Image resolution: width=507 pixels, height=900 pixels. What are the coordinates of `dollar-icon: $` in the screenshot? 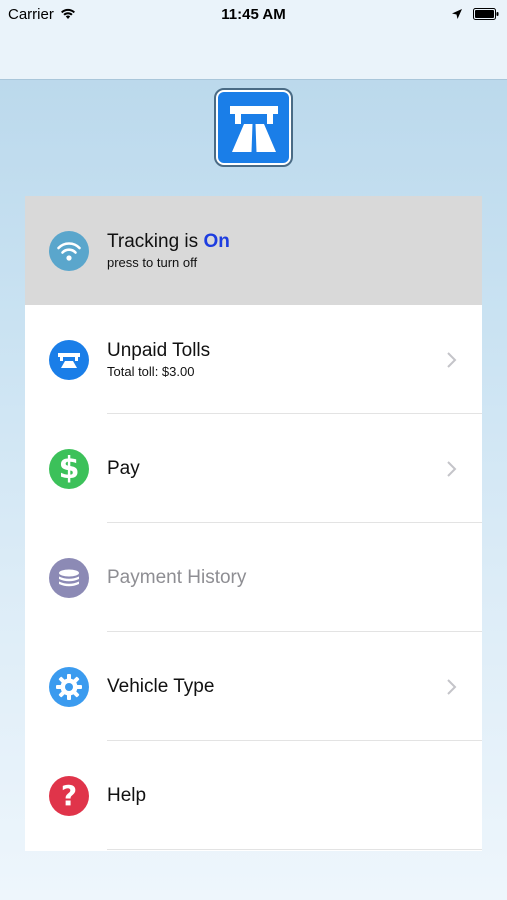 It's located at (69, 468).